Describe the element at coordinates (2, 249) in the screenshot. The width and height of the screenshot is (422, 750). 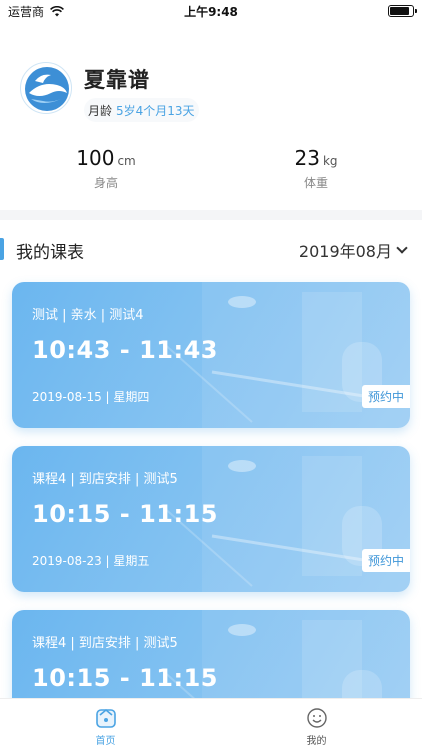
I see `section-accent-bar` at that location.